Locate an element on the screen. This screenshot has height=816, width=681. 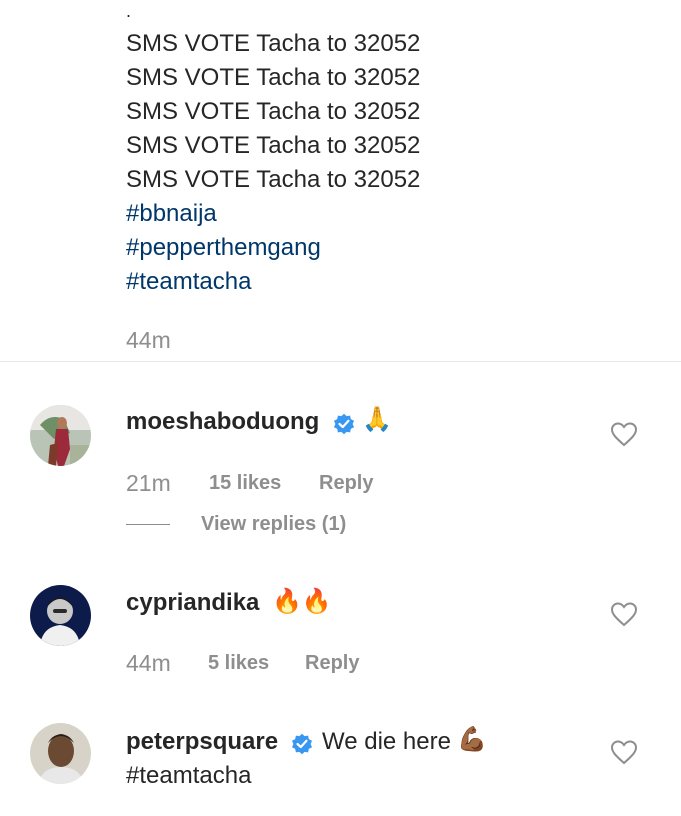
comment-username: moeshaboduong is located at coordinates (222, 422).